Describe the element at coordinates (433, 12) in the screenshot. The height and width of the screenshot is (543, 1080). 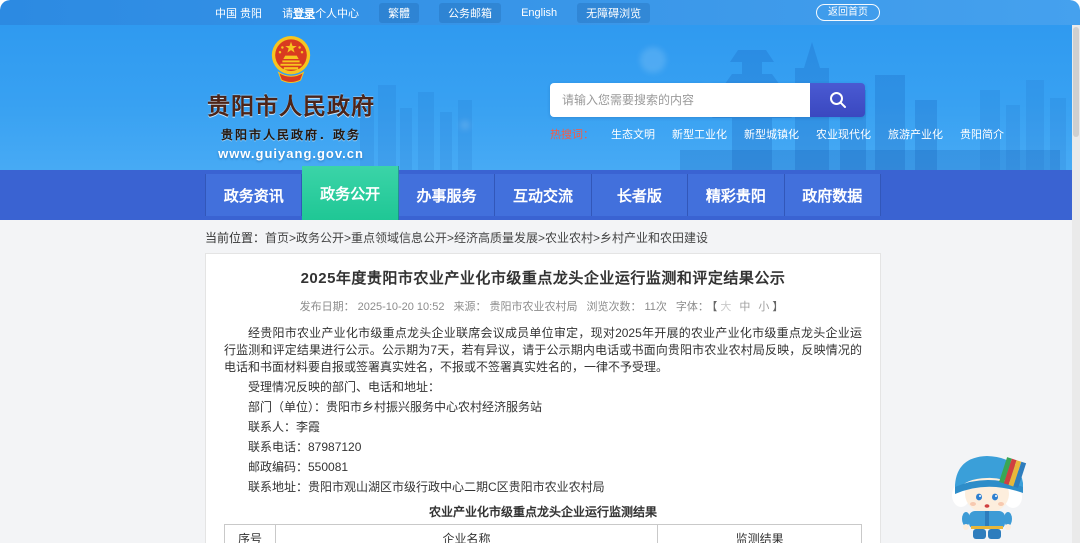
I see `topbar-links: 中国 贵阳 请登录个人中心 繁體 公务邮箱 English 无障碍浏览` at that location.